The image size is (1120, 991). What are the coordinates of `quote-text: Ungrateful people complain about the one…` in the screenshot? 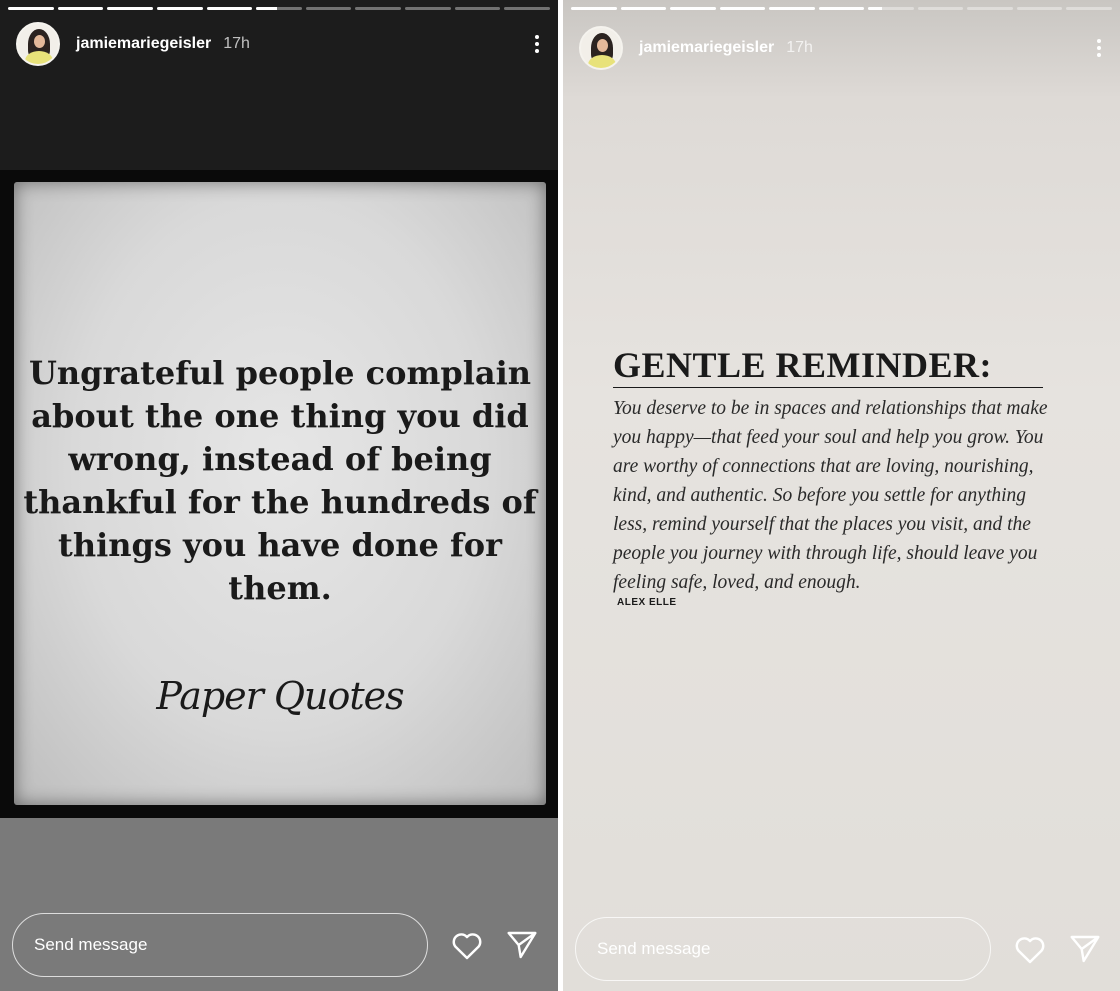 It's located at (280, 480).